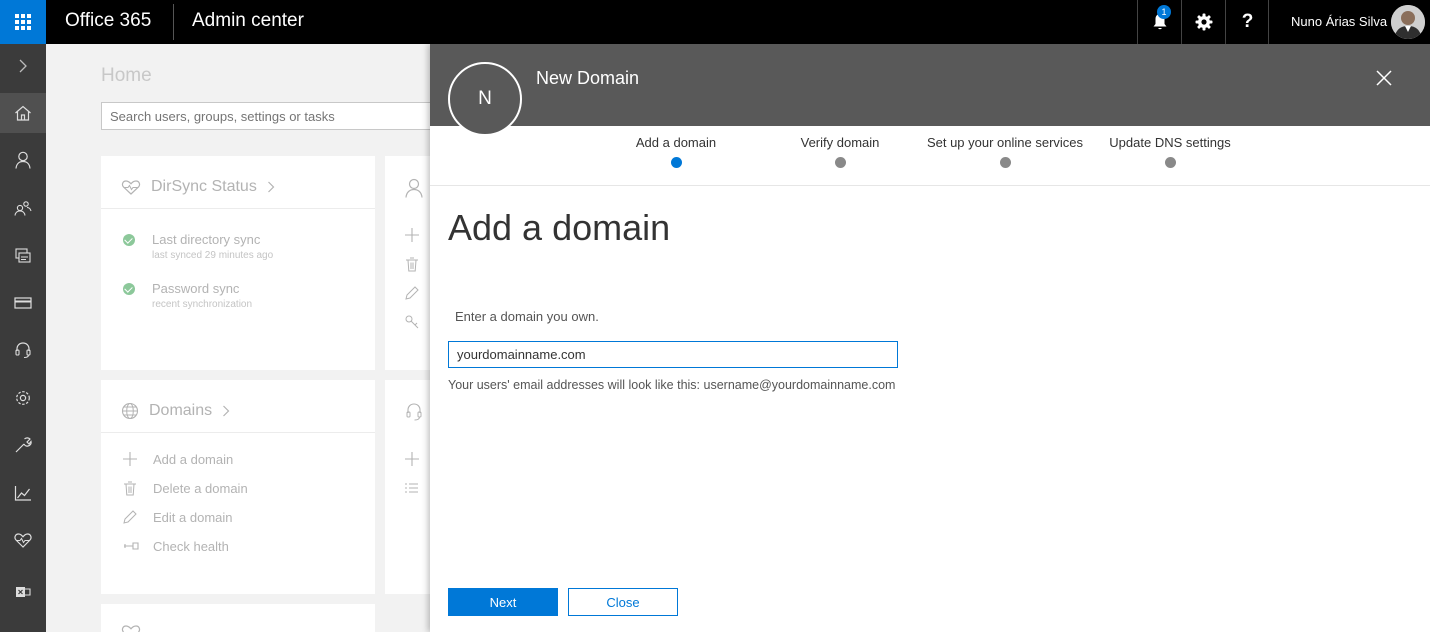 This screenshot has height=632, width=1430. What do you see at coordinates (131, 546) in the screenshot?
I see `stethoscope-icon` at bounding box center [131, 546].